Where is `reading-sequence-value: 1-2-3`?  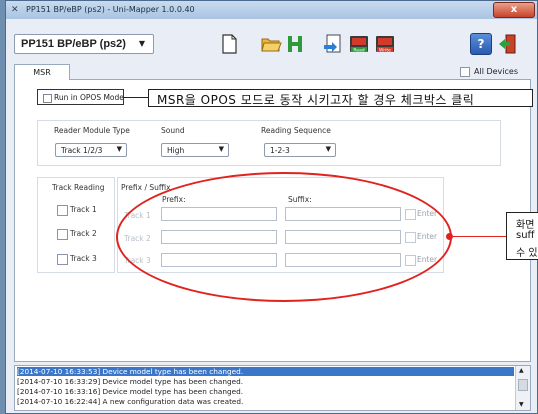 reading-sequence-value: 1-2-3 is located at coordinates (280, 150).